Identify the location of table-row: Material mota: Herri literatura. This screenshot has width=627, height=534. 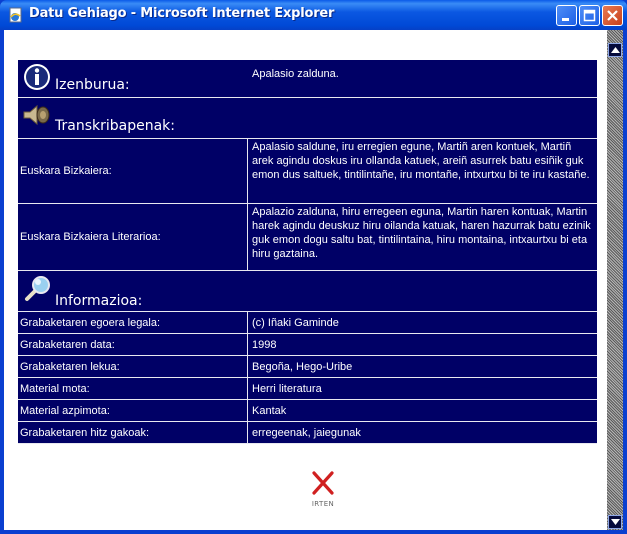
(307, 389).